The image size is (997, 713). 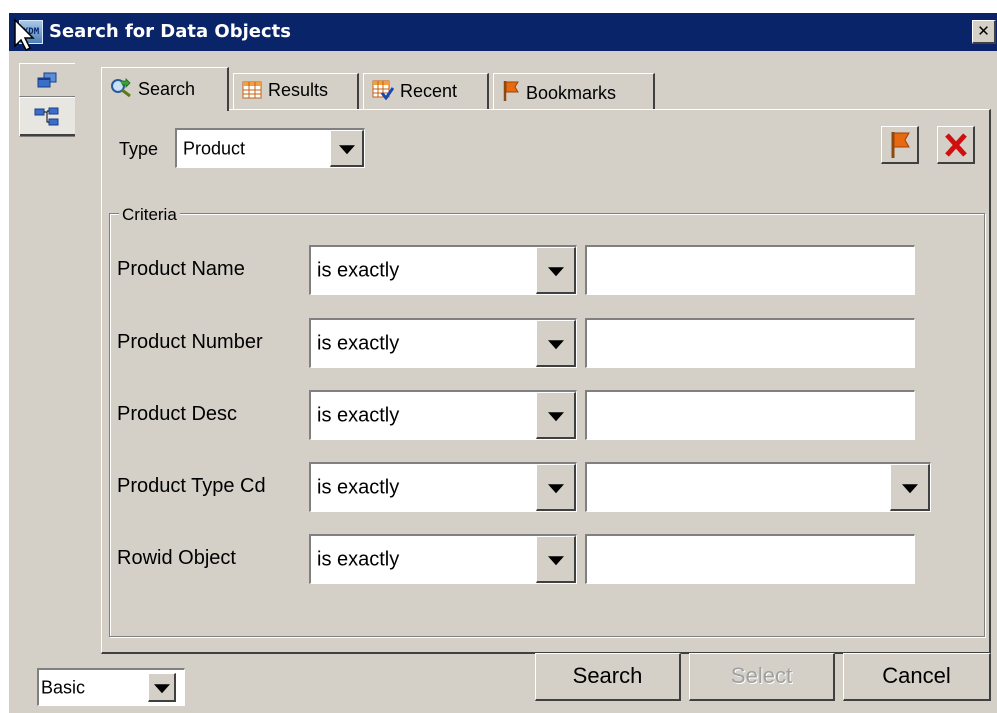 What do you see at coordinates (177, 414) in the screenshot?
I see `criteria-label: Product Desc` at bounding box center [177, 414].